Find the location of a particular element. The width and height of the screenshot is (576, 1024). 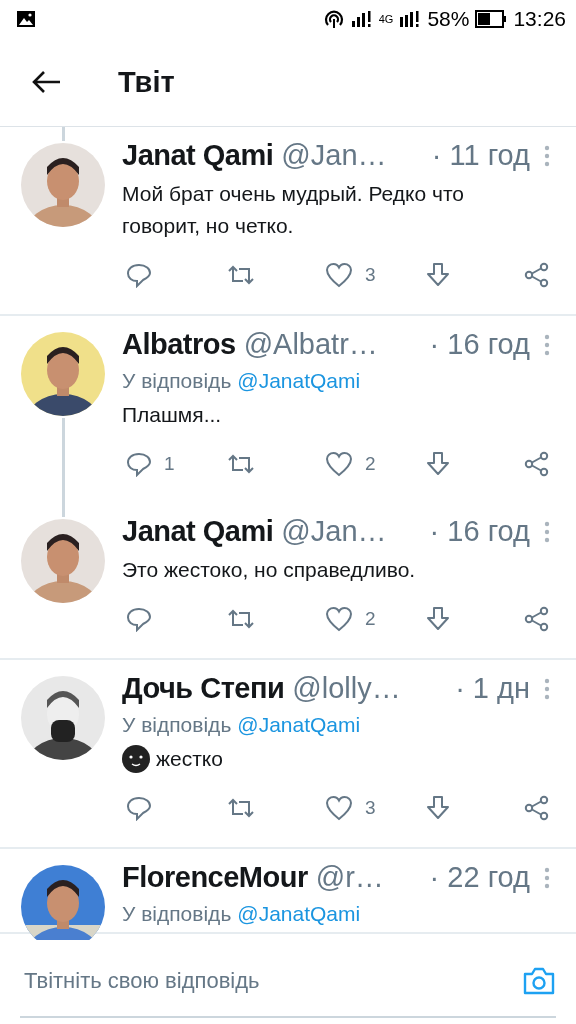

tweet-time: · 22 год is located at coordinates (479, 877).